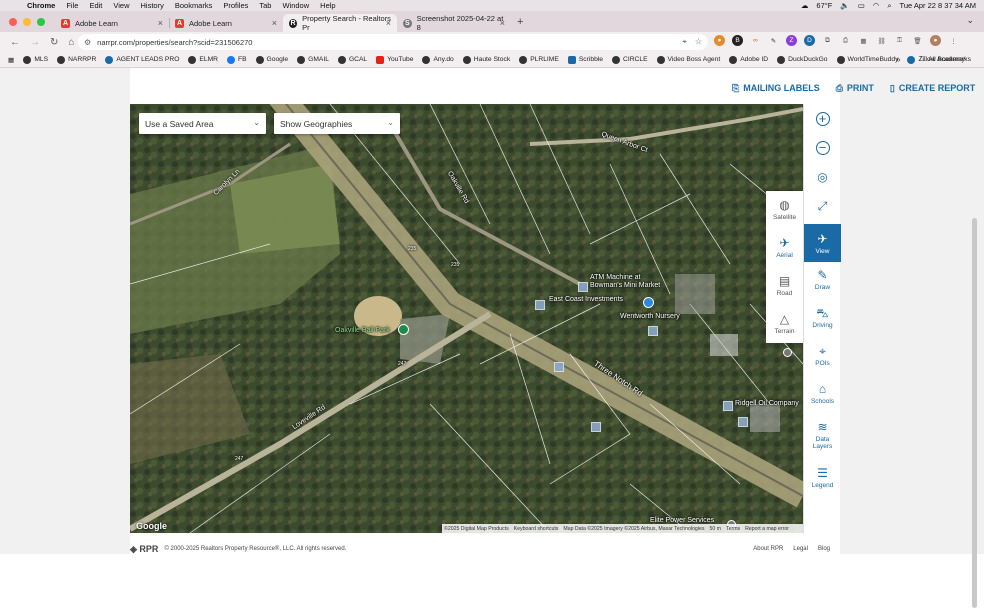 This screenshot has height=608, width=984. Describe the element at coordinates (87, 42) in the screenshot. I see `site-info-icon: ⚙` at that location.